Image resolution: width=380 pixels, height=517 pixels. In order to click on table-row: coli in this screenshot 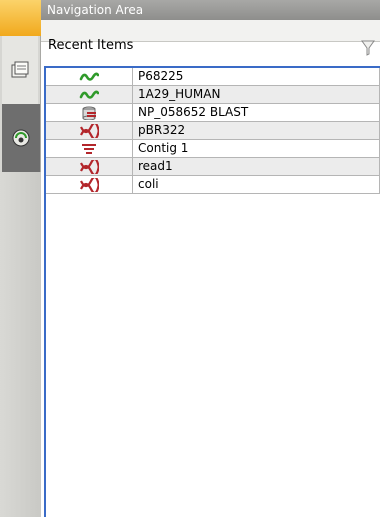, I will do `click(213, 184)`.